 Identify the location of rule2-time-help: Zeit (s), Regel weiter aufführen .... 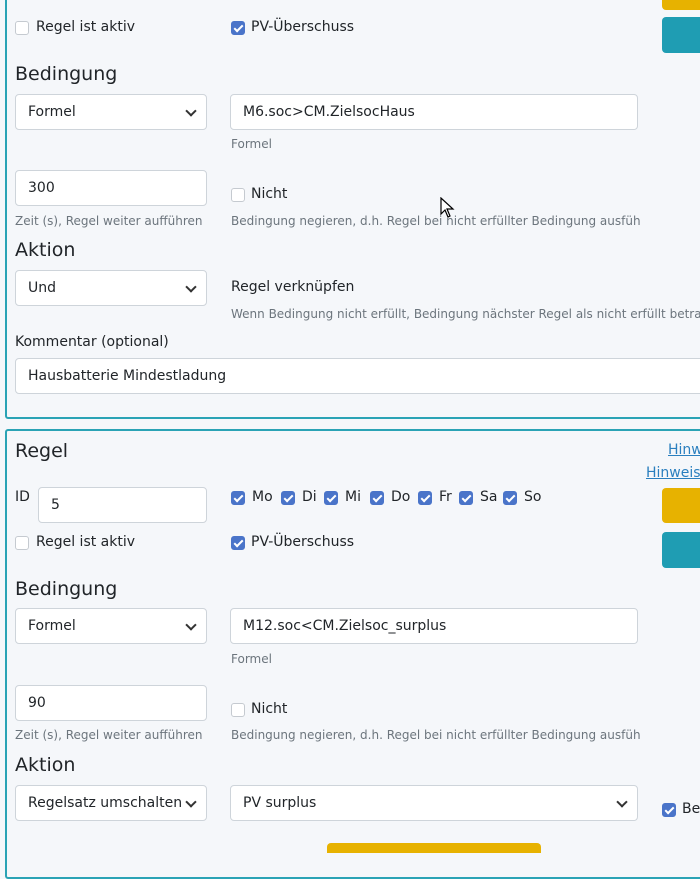
(111, 735).